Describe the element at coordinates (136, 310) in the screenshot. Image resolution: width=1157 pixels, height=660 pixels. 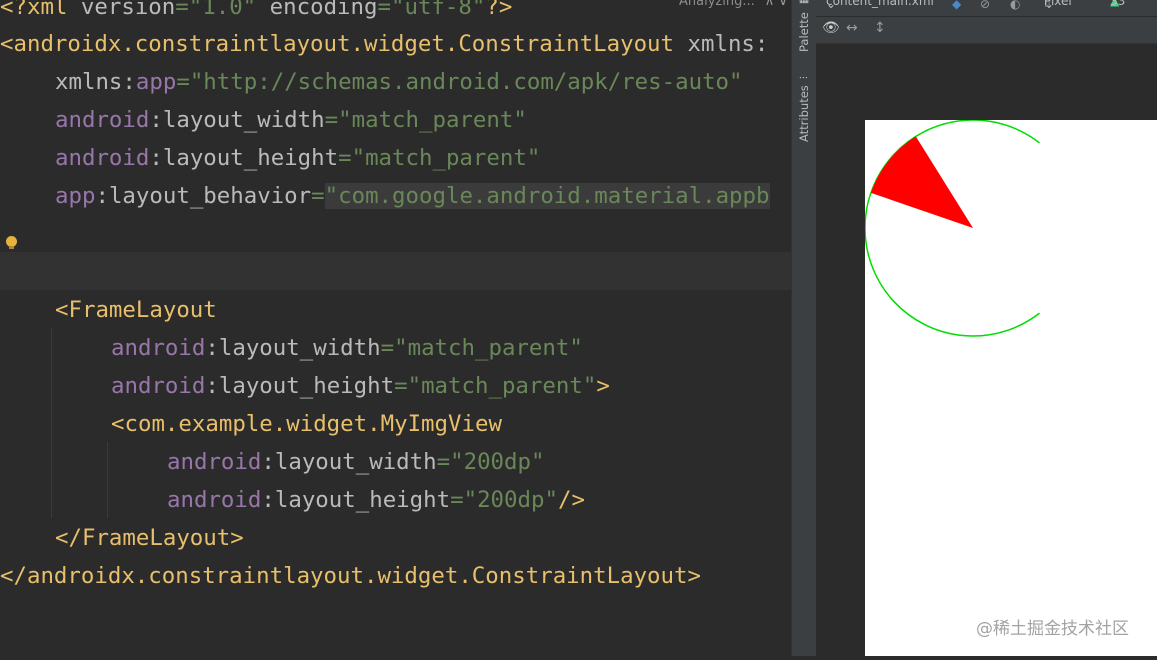
I see `code-line-9: <FrameLayout` at that location.